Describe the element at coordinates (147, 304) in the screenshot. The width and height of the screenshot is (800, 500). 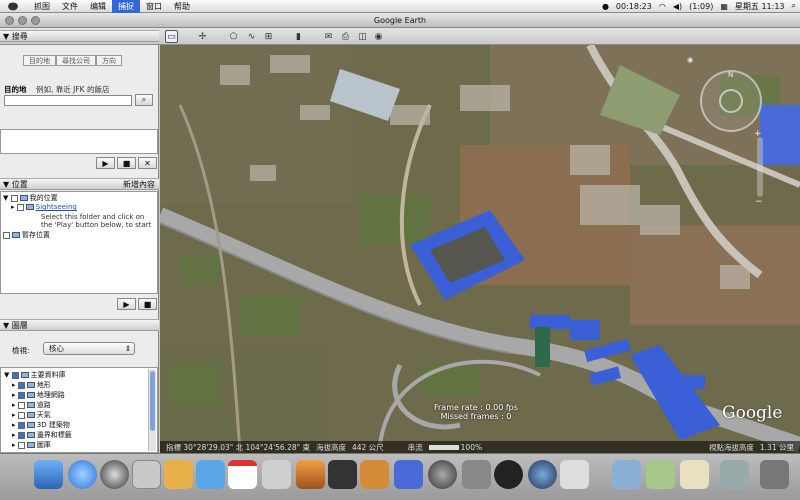
I see `tour-stop-button: ■` at that location.